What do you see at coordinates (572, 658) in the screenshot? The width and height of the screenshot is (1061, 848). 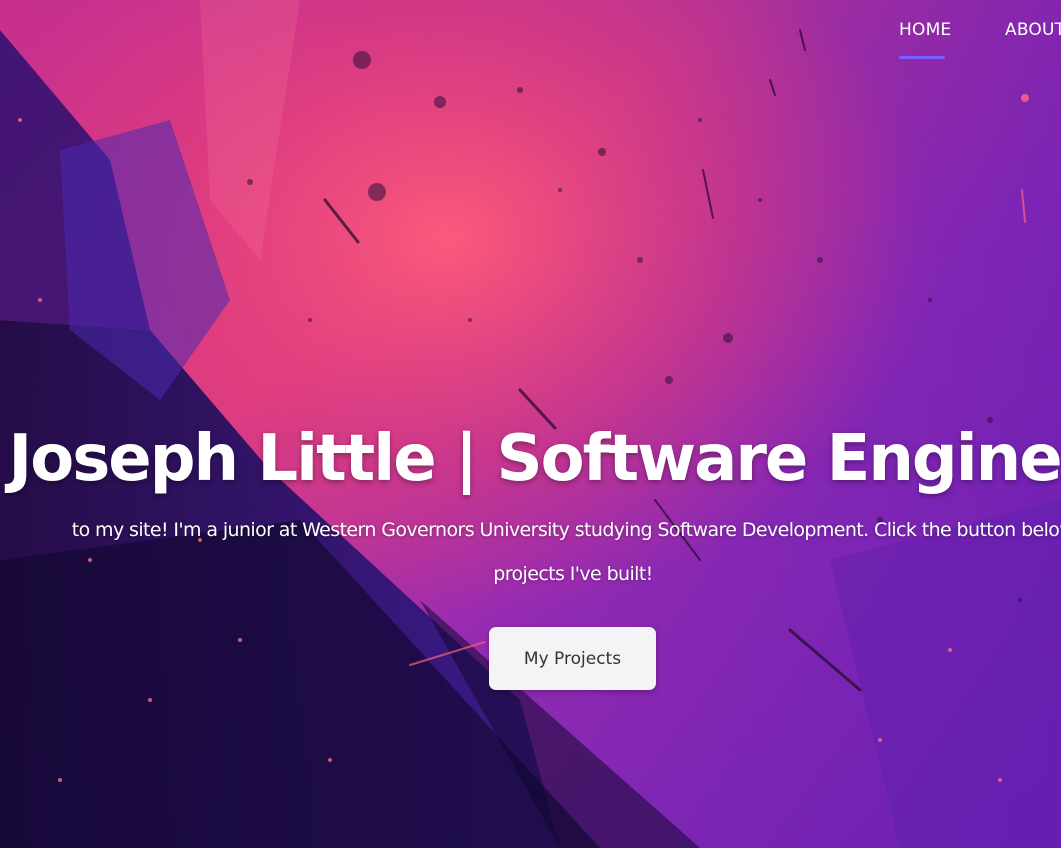 I see `my-projects-button: My Projects` at bounding box center [572, 658].